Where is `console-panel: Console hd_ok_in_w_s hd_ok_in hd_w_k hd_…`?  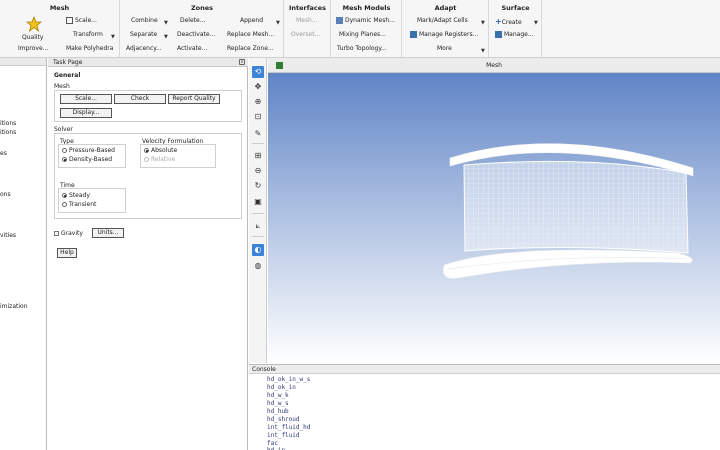 console-panel: Console hd_ok_in_w_s hd_ok_in hd_w_k hd_… is located at coordinates (484, 407).